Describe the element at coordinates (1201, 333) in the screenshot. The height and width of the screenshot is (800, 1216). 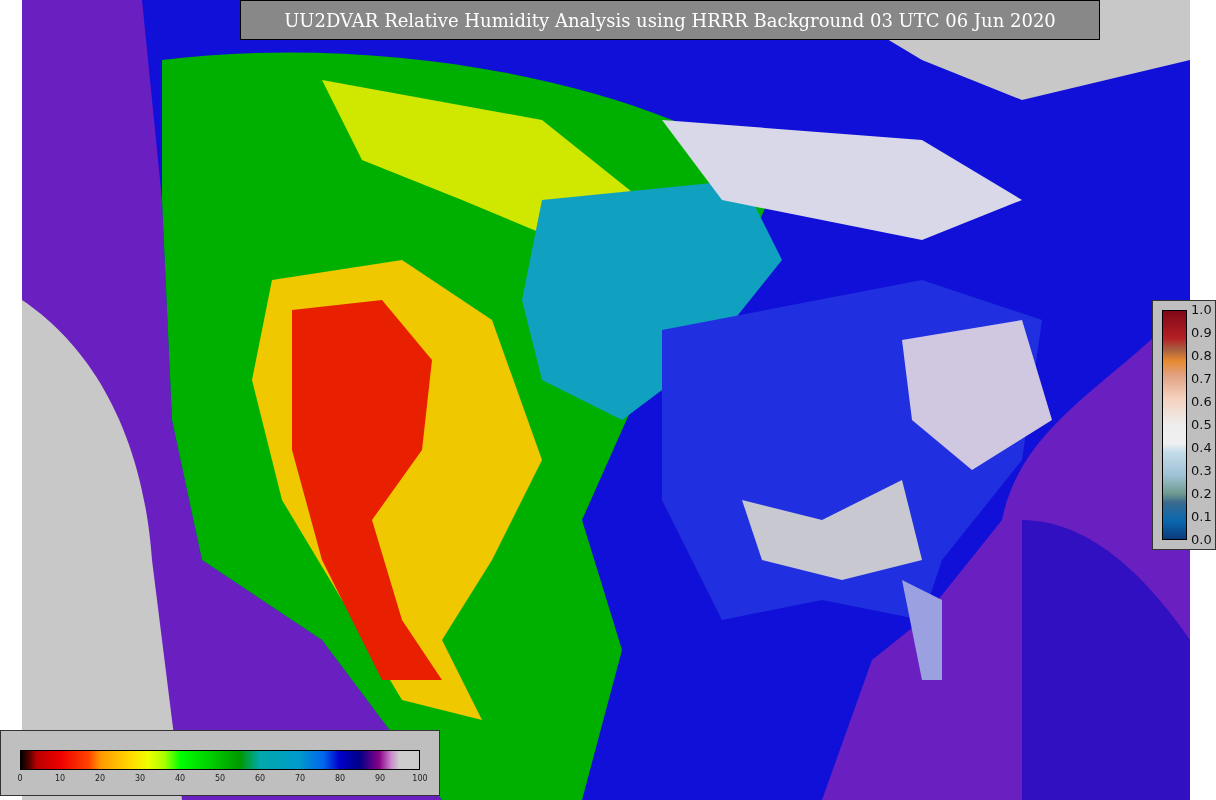
I see `tick-label: 0.9` at that location.